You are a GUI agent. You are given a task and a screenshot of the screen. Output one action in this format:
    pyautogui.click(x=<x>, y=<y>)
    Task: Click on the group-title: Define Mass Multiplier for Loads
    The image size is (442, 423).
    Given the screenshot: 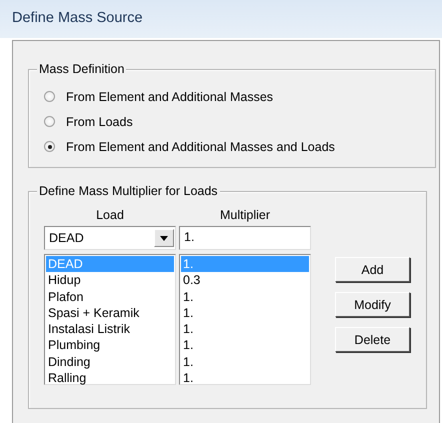 What is the action you would take?
    pyautogui.click(x=128, y=191)
    